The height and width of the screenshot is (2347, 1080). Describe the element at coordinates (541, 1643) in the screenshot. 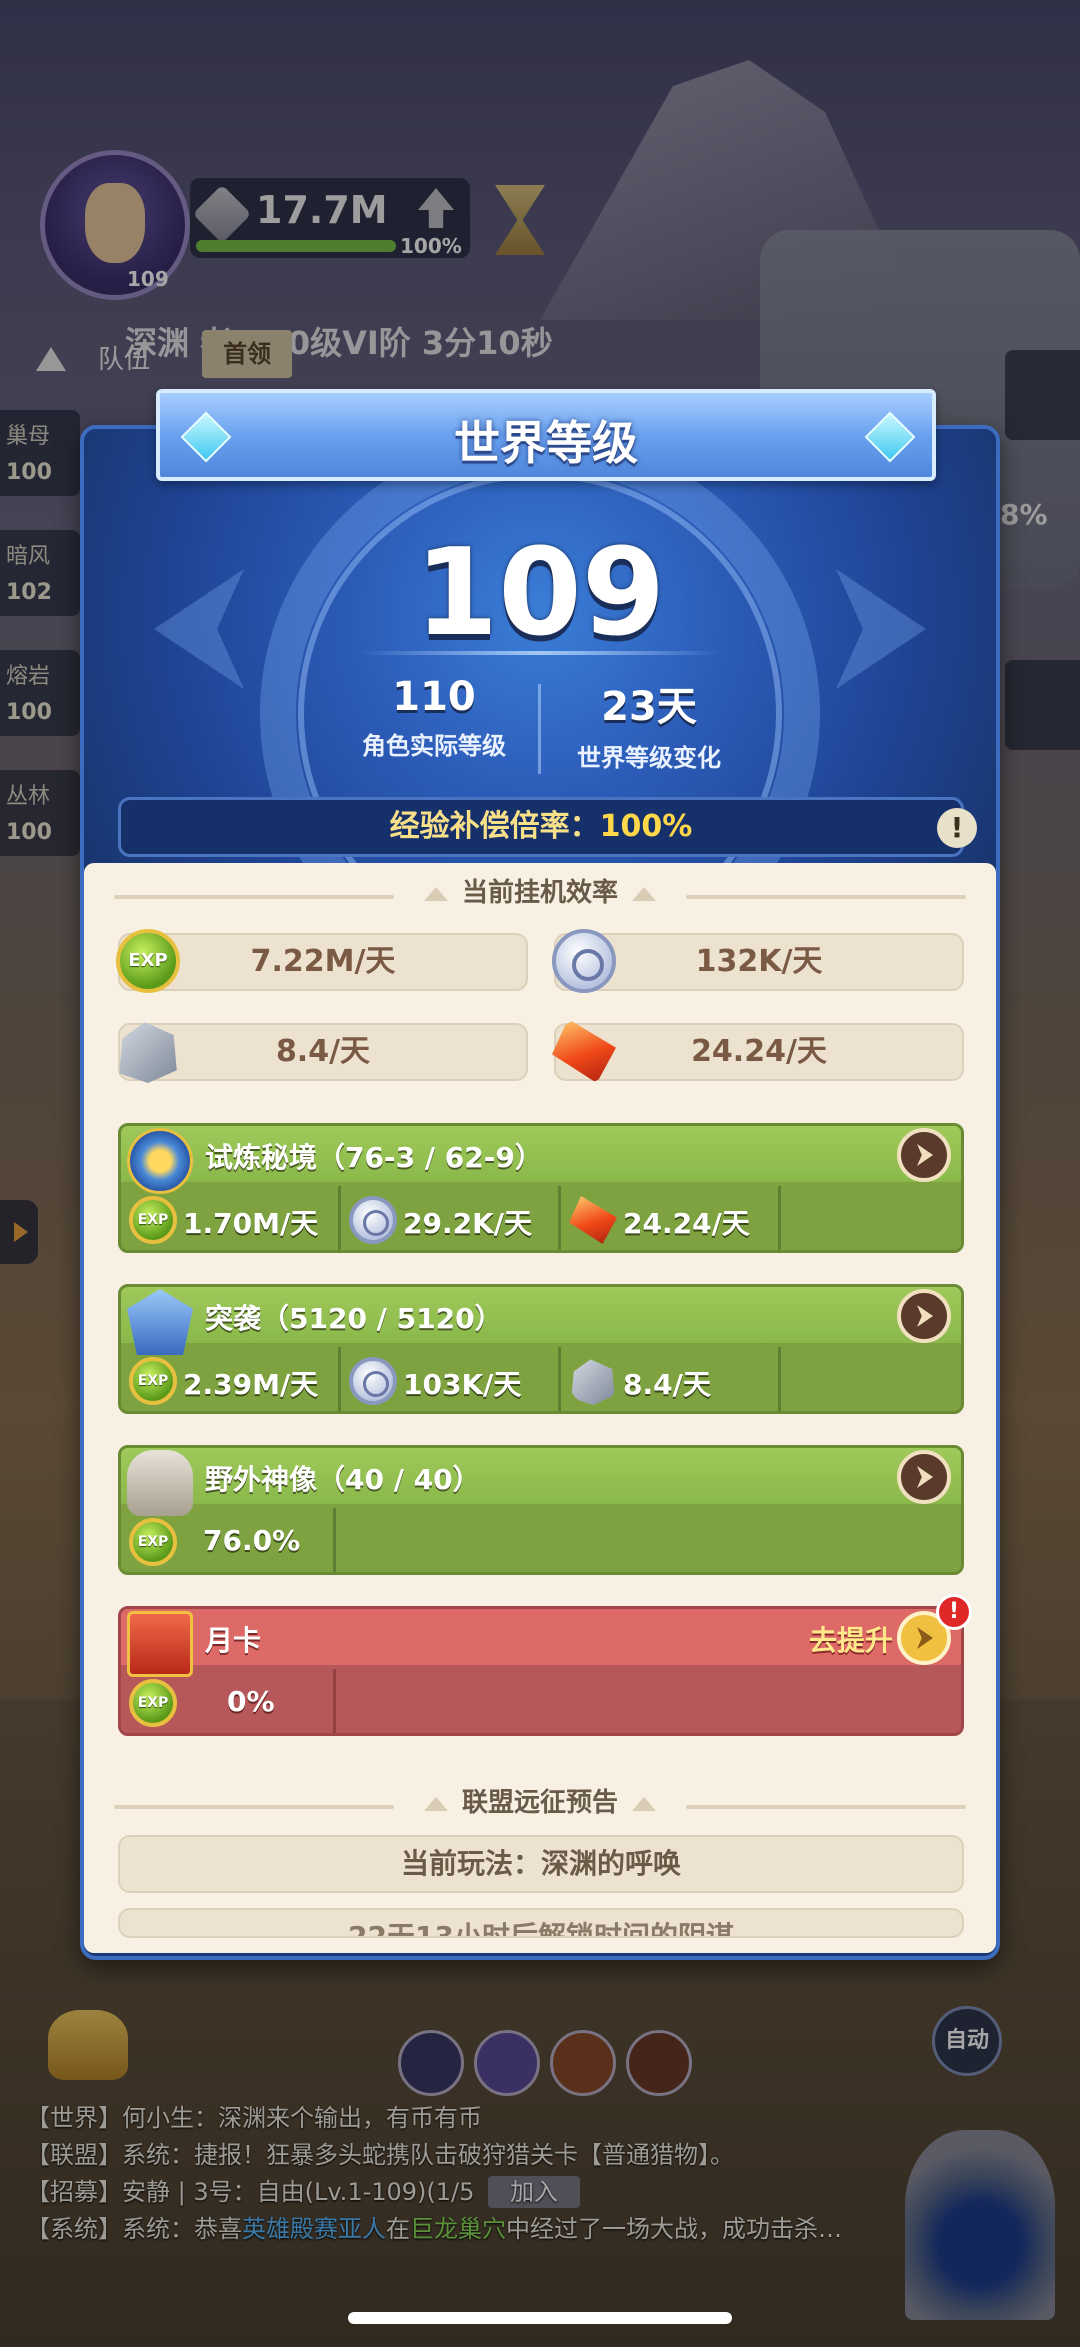

I see `category-header: 月卡 去提升` at that location.